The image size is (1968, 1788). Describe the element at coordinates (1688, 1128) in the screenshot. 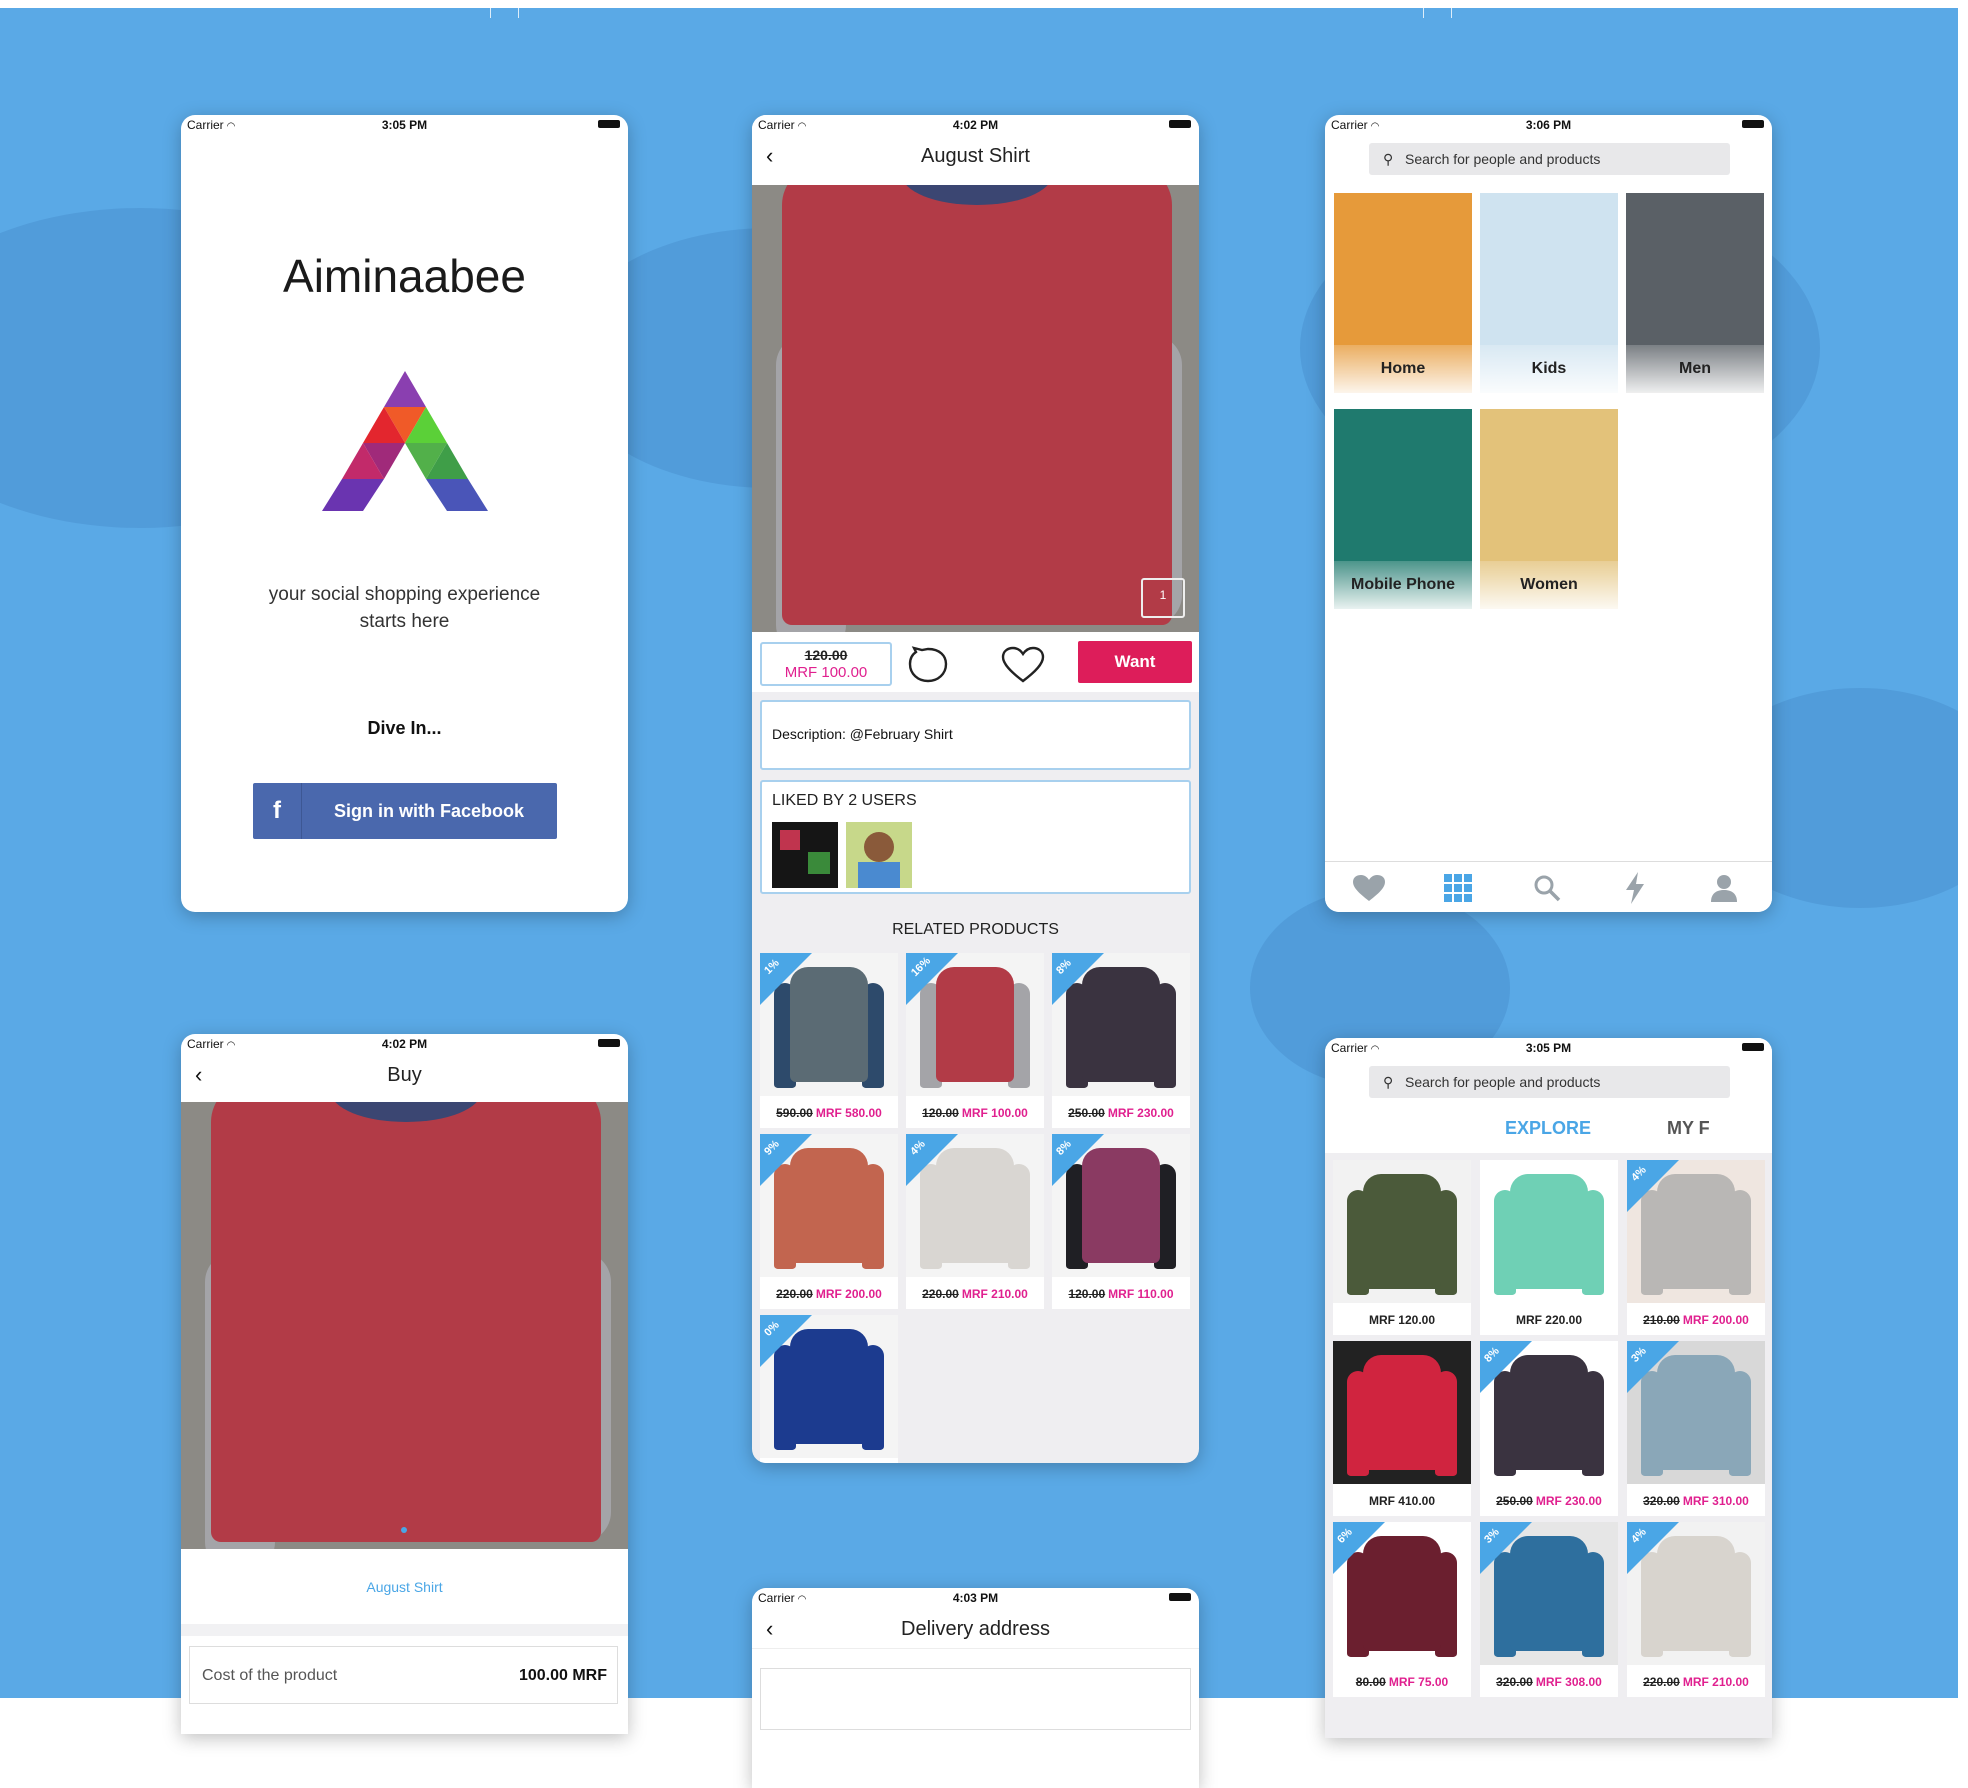

I see `tab-my-feed: MY F` at that location.